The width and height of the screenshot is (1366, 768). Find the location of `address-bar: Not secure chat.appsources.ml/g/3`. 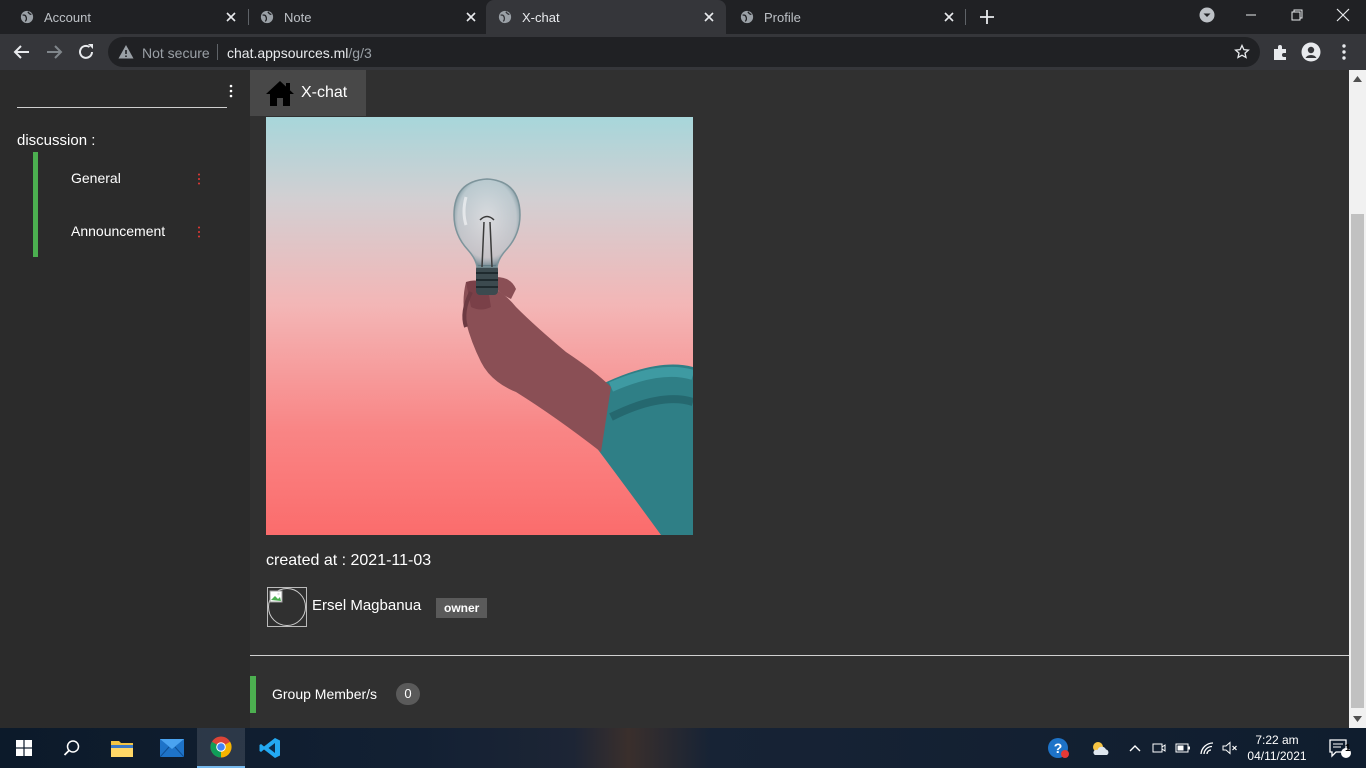

address-bar: Not secure chat.appsources.ml/g/3 is located at coordinates (684, 52).